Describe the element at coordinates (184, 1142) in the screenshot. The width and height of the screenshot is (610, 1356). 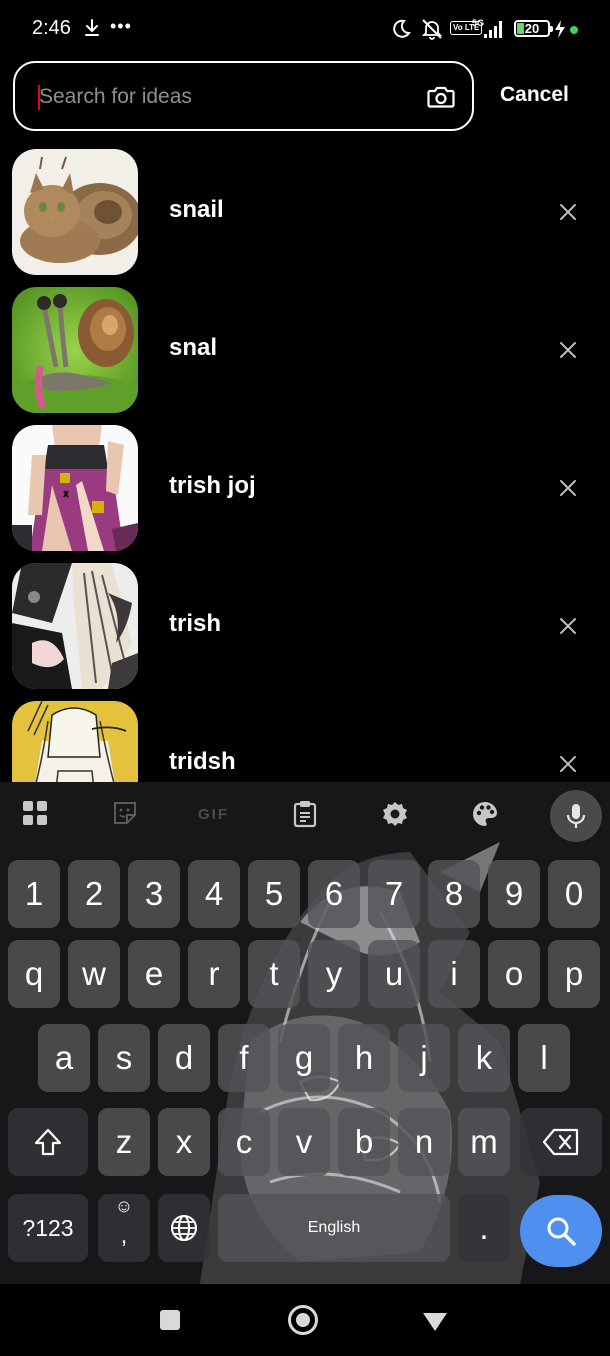
I see `key-x: x` at that location.